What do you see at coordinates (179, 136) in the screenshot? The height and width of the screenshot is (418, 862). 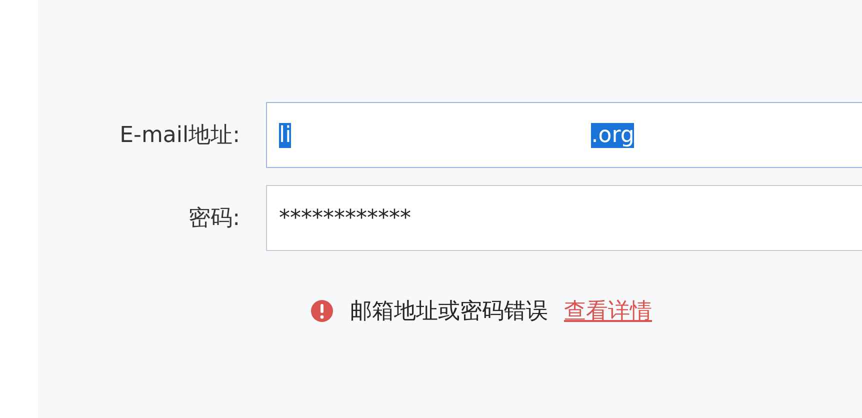 I see `field-label: E-mail地址:` at bounding box center [179, 136].